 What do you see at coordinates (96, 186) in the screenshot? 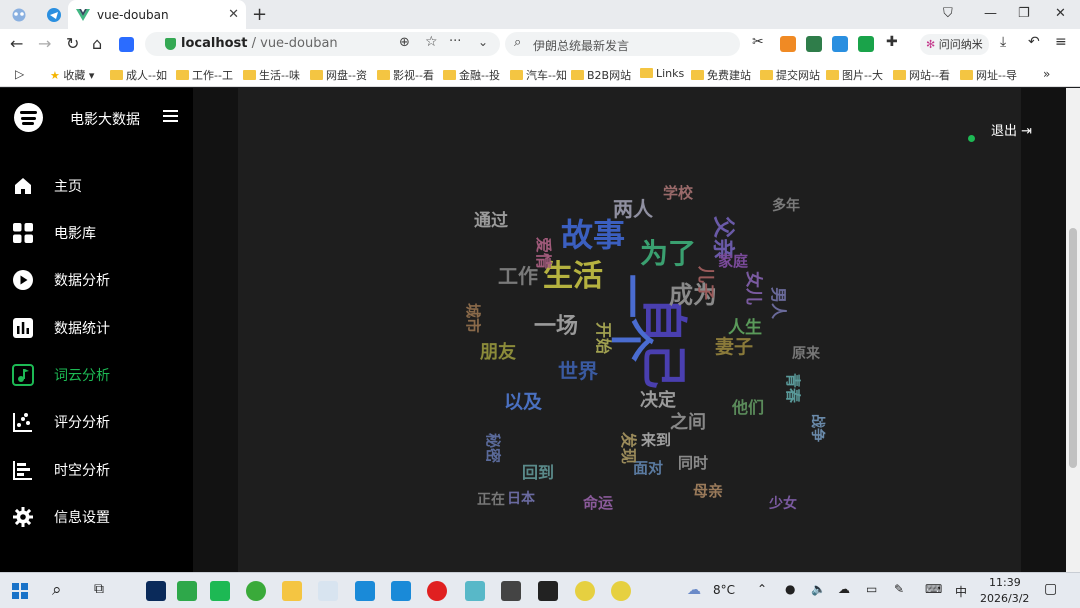
I see `sidebar-item-home: 主页` at bounding box center [96, 186].